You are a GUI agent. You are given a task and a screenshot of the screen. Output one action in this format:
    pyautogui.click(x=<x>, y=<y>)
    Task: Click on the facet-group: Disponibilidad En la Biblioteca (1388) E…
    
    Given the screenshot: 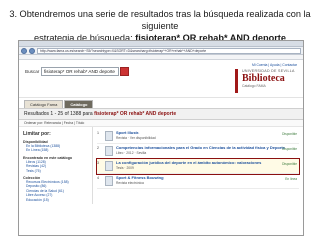 What is the action you would take?
    pyautogui.click(x=55, y=146)
    